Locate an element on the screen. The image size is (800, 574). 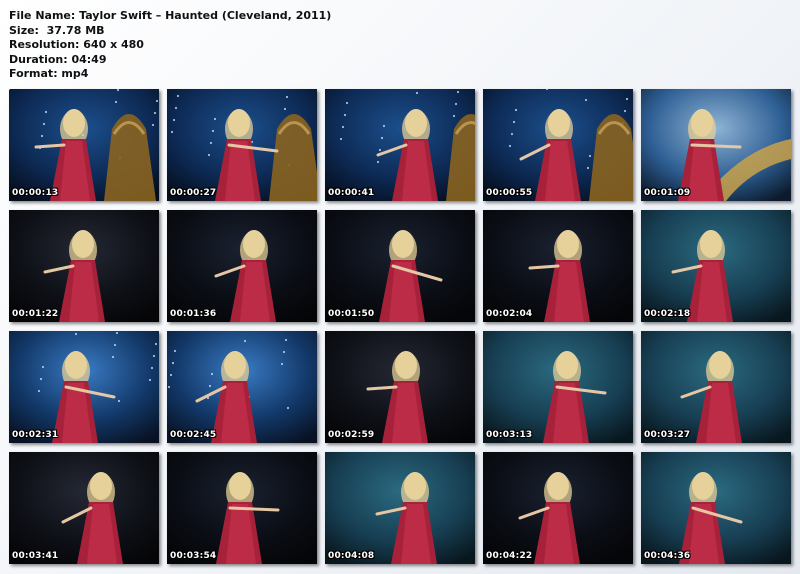
video-thumbnail: 00:00:13 is located at coordinates (84, 145).